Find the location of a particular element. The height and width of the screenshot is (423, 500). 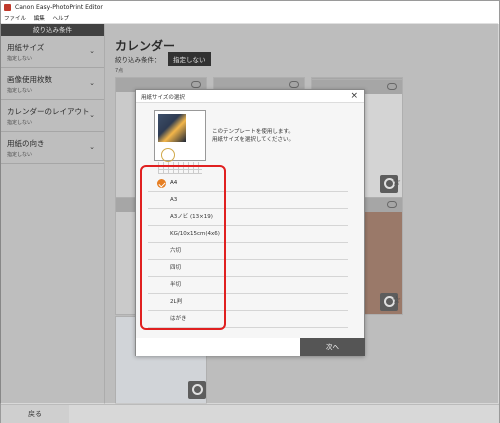

instruction-line: 用紙サイズを選択してください。 is located at coordinates (253, 140).